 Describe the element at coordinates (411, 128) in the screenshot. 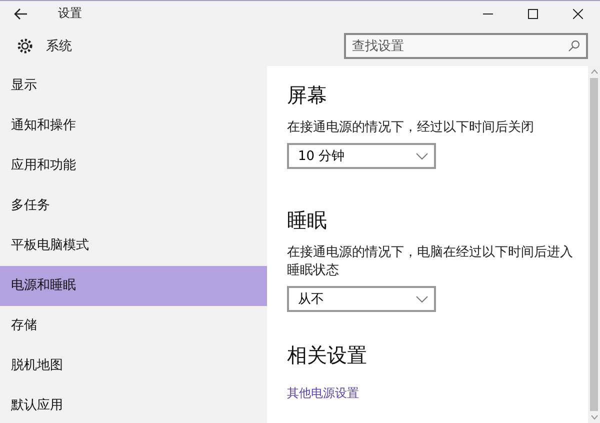

I see `setting-description: 在接通电源的情况下，经过以下时间后关闭` at that location.